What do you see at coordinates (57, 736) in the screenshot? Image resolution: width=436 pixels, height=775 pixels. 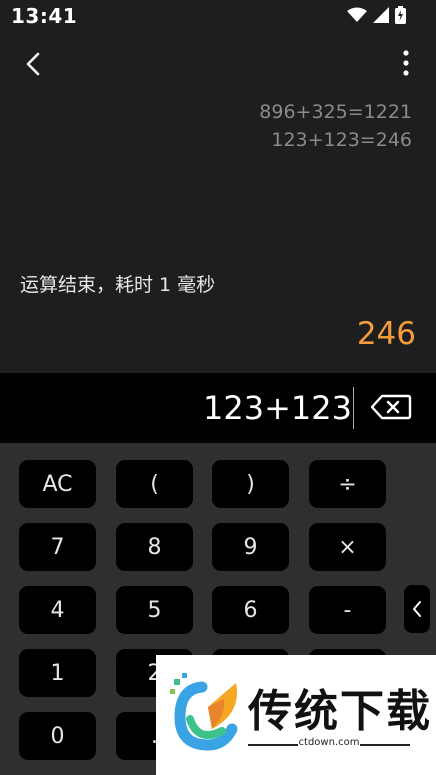 I see `key-0: 0` at bounding box center [57, 736].